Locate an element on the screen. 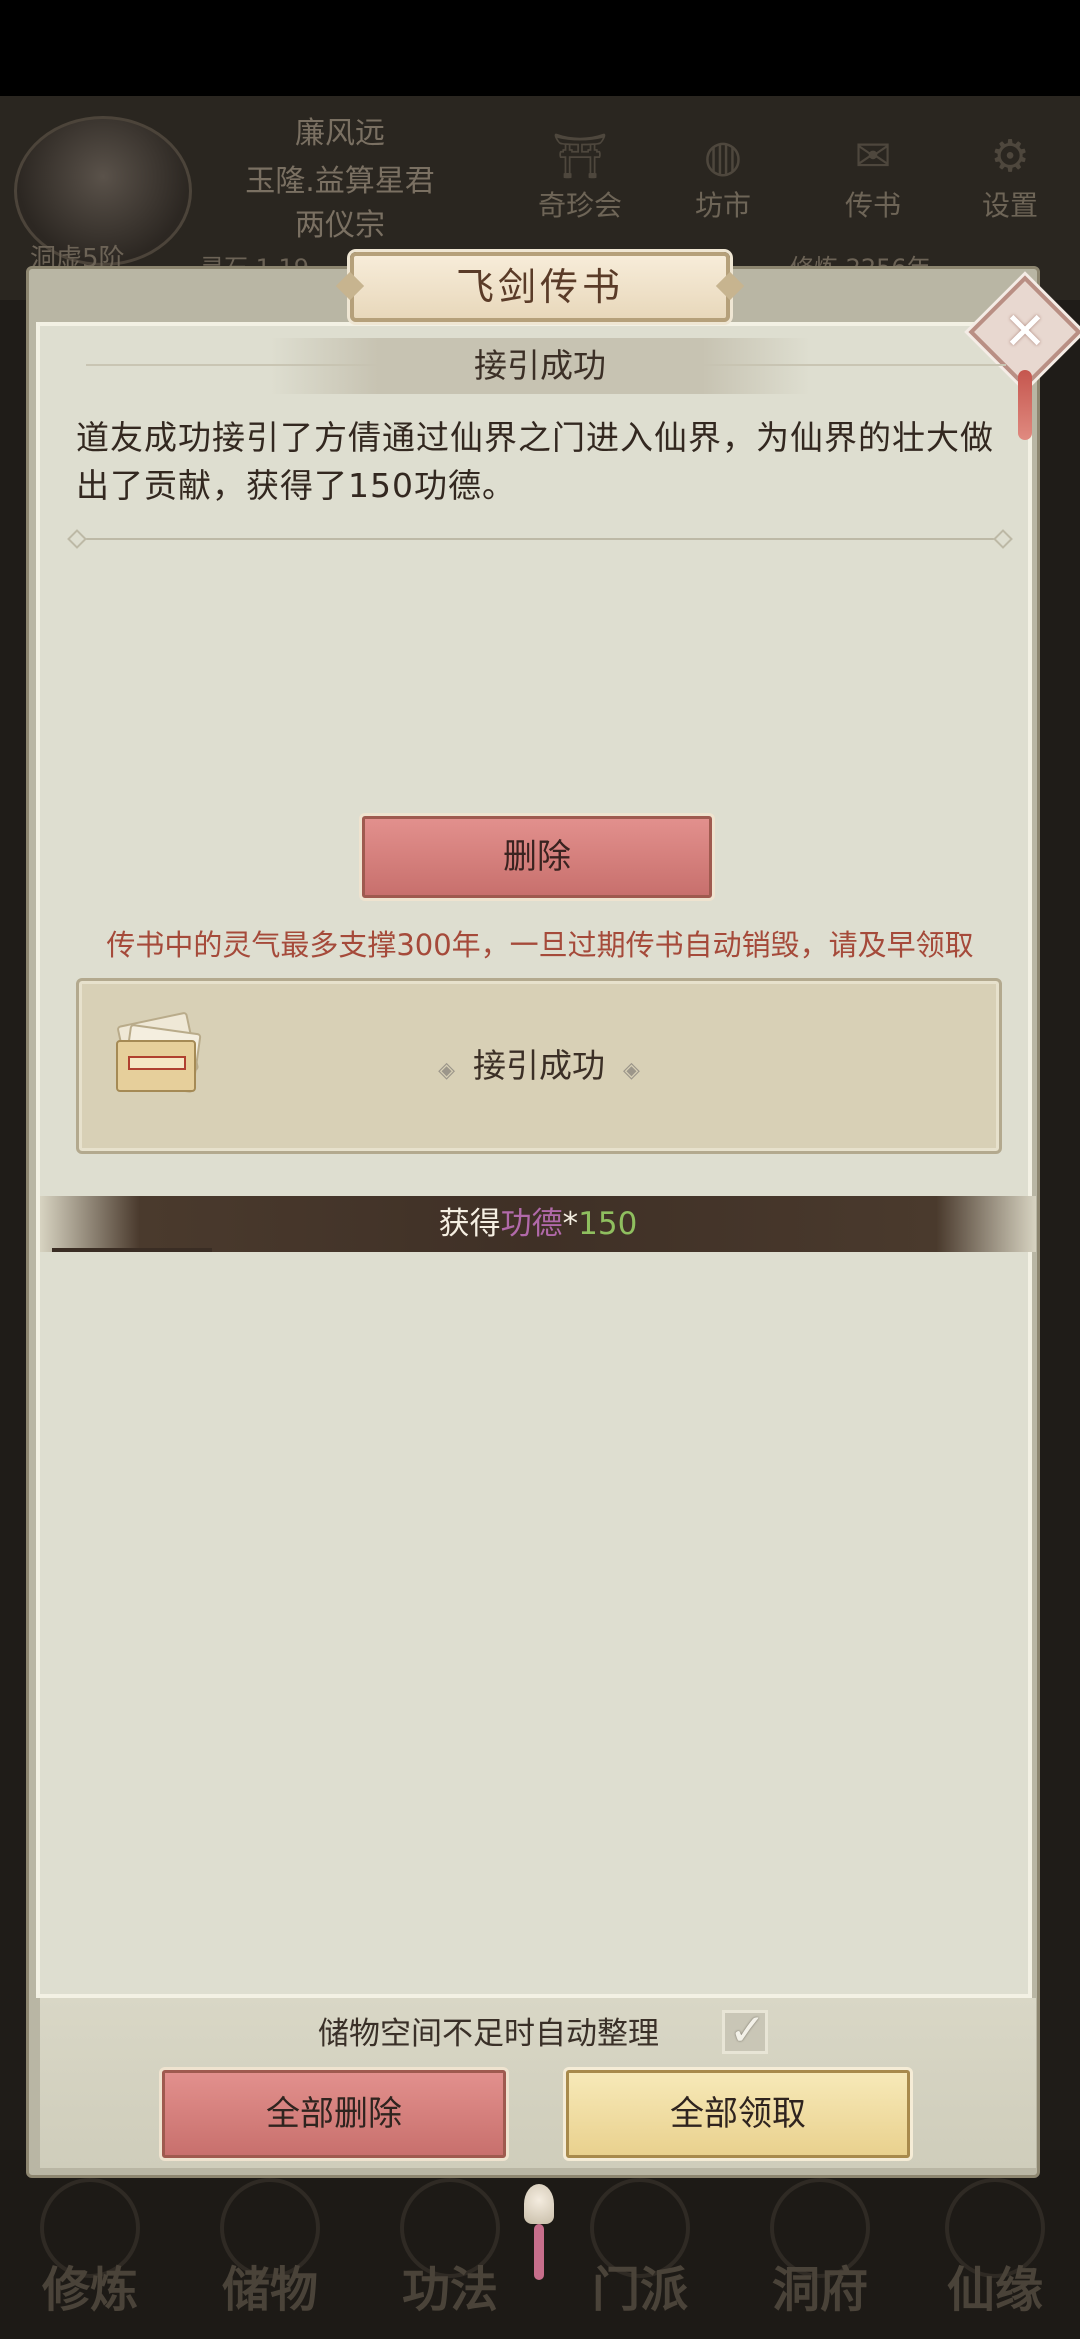  modal-title: 飞剑传书 is located at coordinates (540, 287).